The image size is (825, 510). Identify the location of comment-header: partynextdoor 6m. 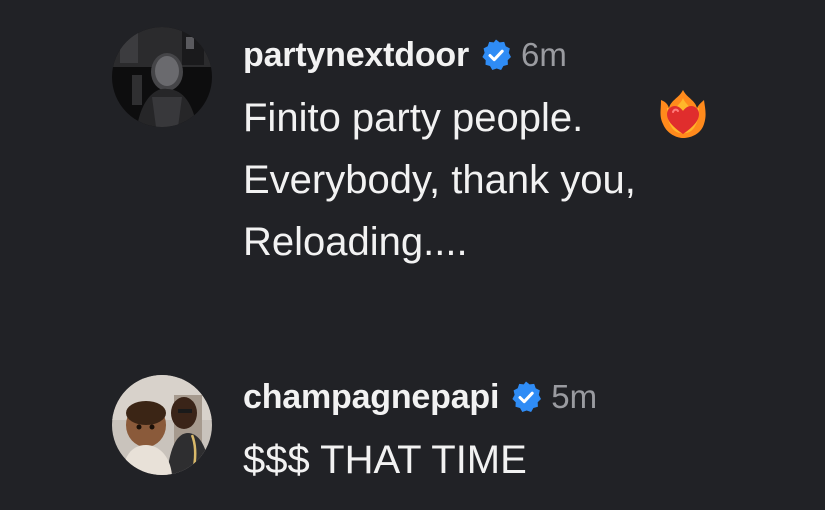
(405, 55).